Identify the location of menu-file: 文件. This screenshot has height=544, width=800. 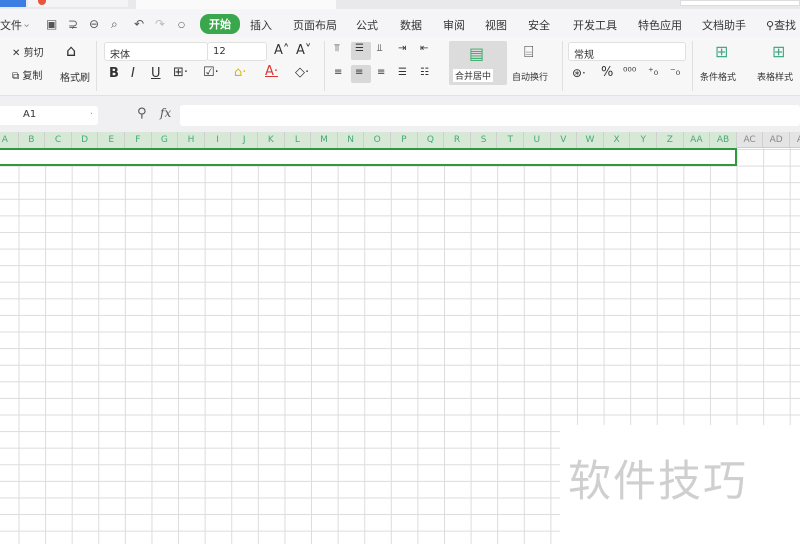
(11, 25).